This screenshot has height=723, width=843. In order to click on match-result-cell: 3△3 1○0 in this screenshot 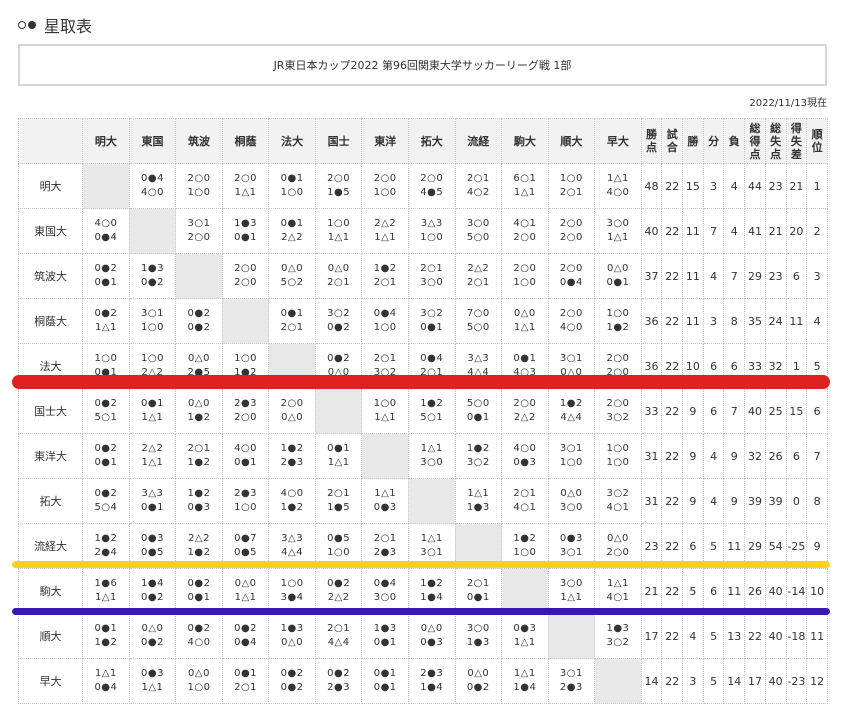, I will do `click(431, 231)`.